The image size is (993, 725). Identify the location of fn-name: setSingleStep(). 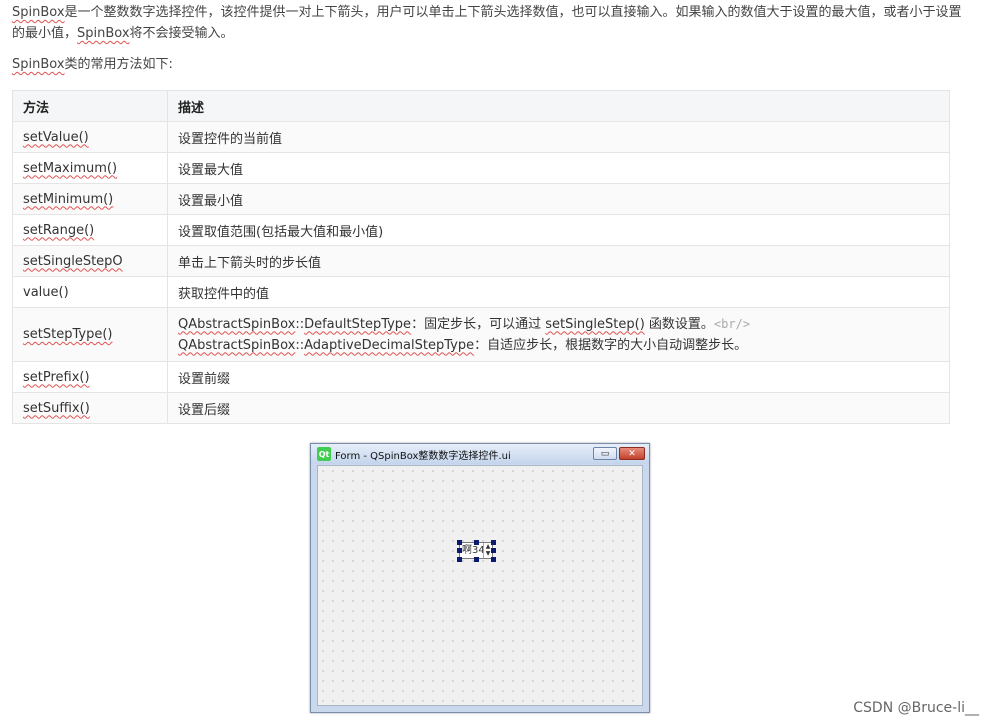
(595, 324).